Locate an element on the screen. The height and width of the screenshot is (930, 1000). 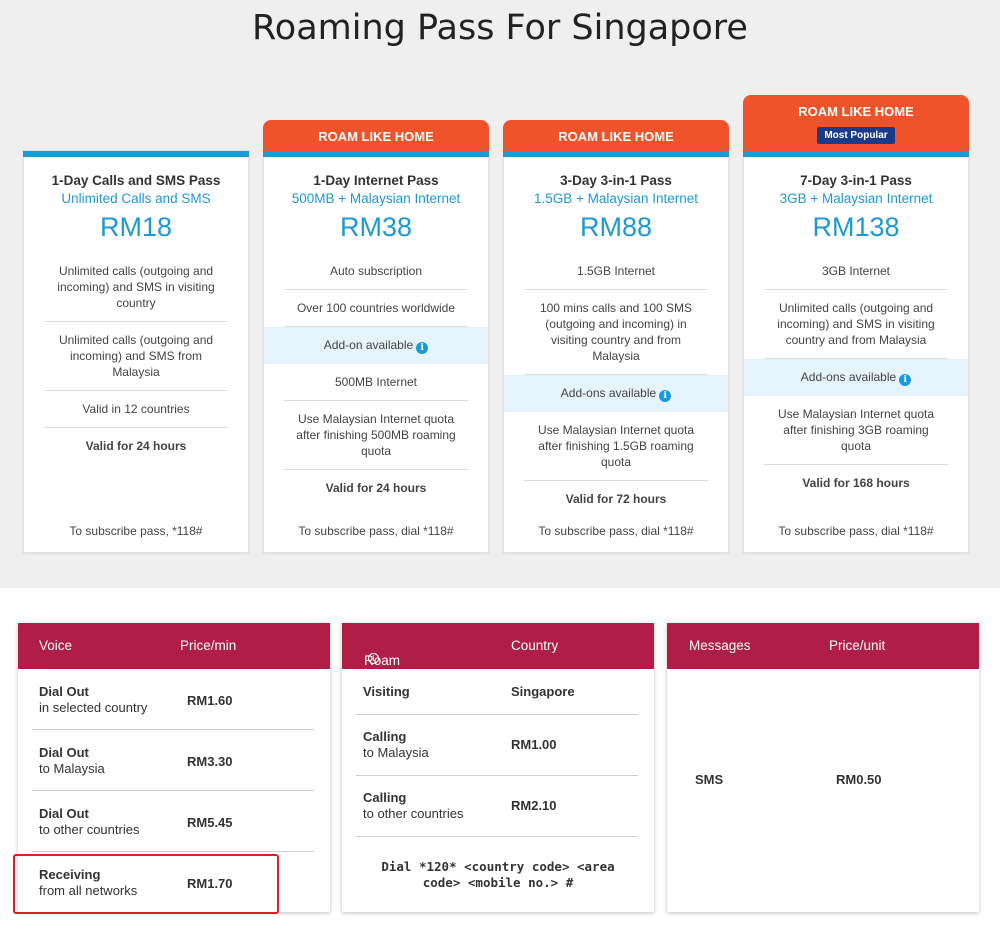
table-header: Voice Price/min is located at coordinates (174, 646).